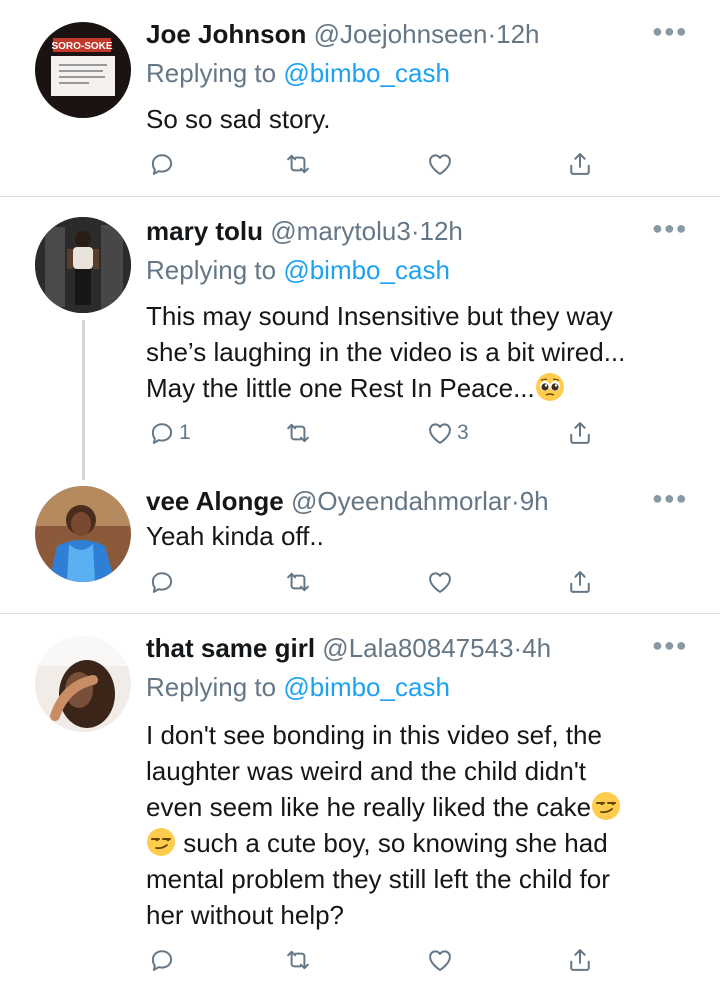 The height and width of the screenshot is (988, 720). What do you see at coordinates (230, 648) in the screenshot?
I see `display-name: that same girl` at bounding box center [230, 648].